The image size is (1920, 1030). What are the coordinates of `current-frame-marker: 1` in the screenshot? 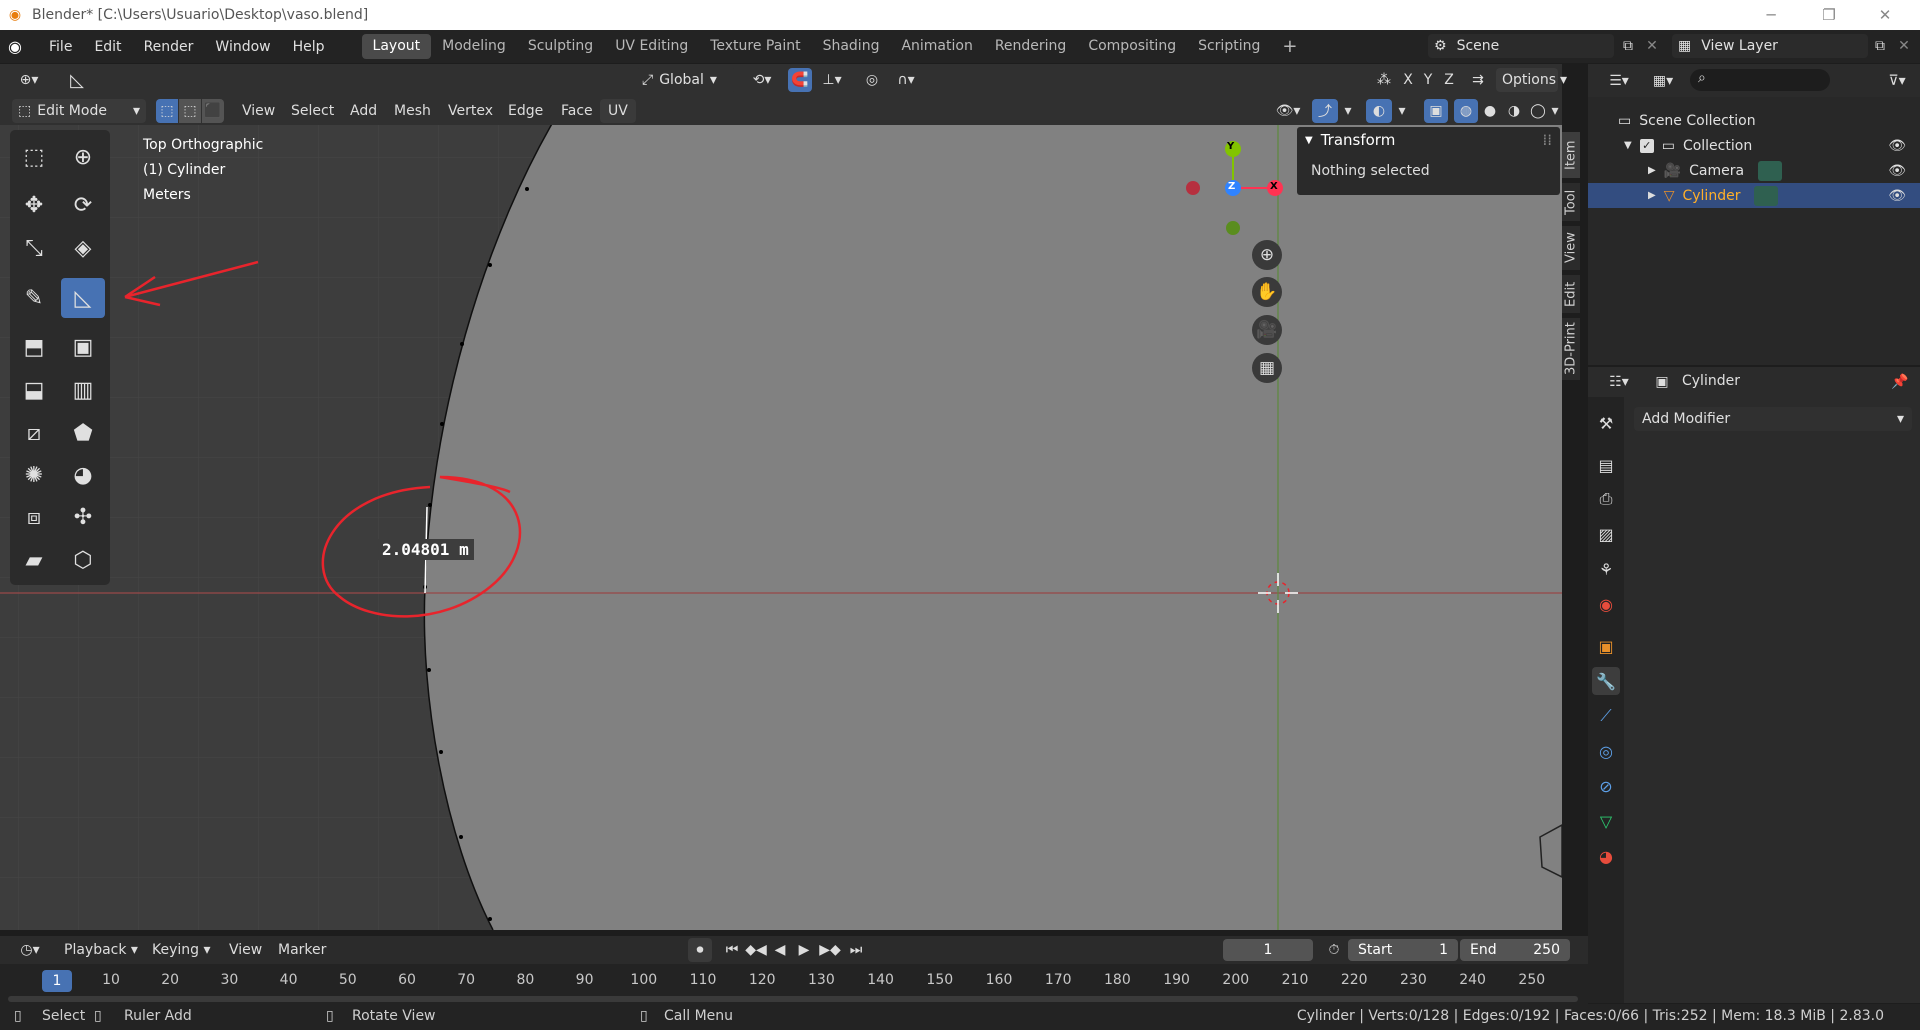 It's located at (57, 981).